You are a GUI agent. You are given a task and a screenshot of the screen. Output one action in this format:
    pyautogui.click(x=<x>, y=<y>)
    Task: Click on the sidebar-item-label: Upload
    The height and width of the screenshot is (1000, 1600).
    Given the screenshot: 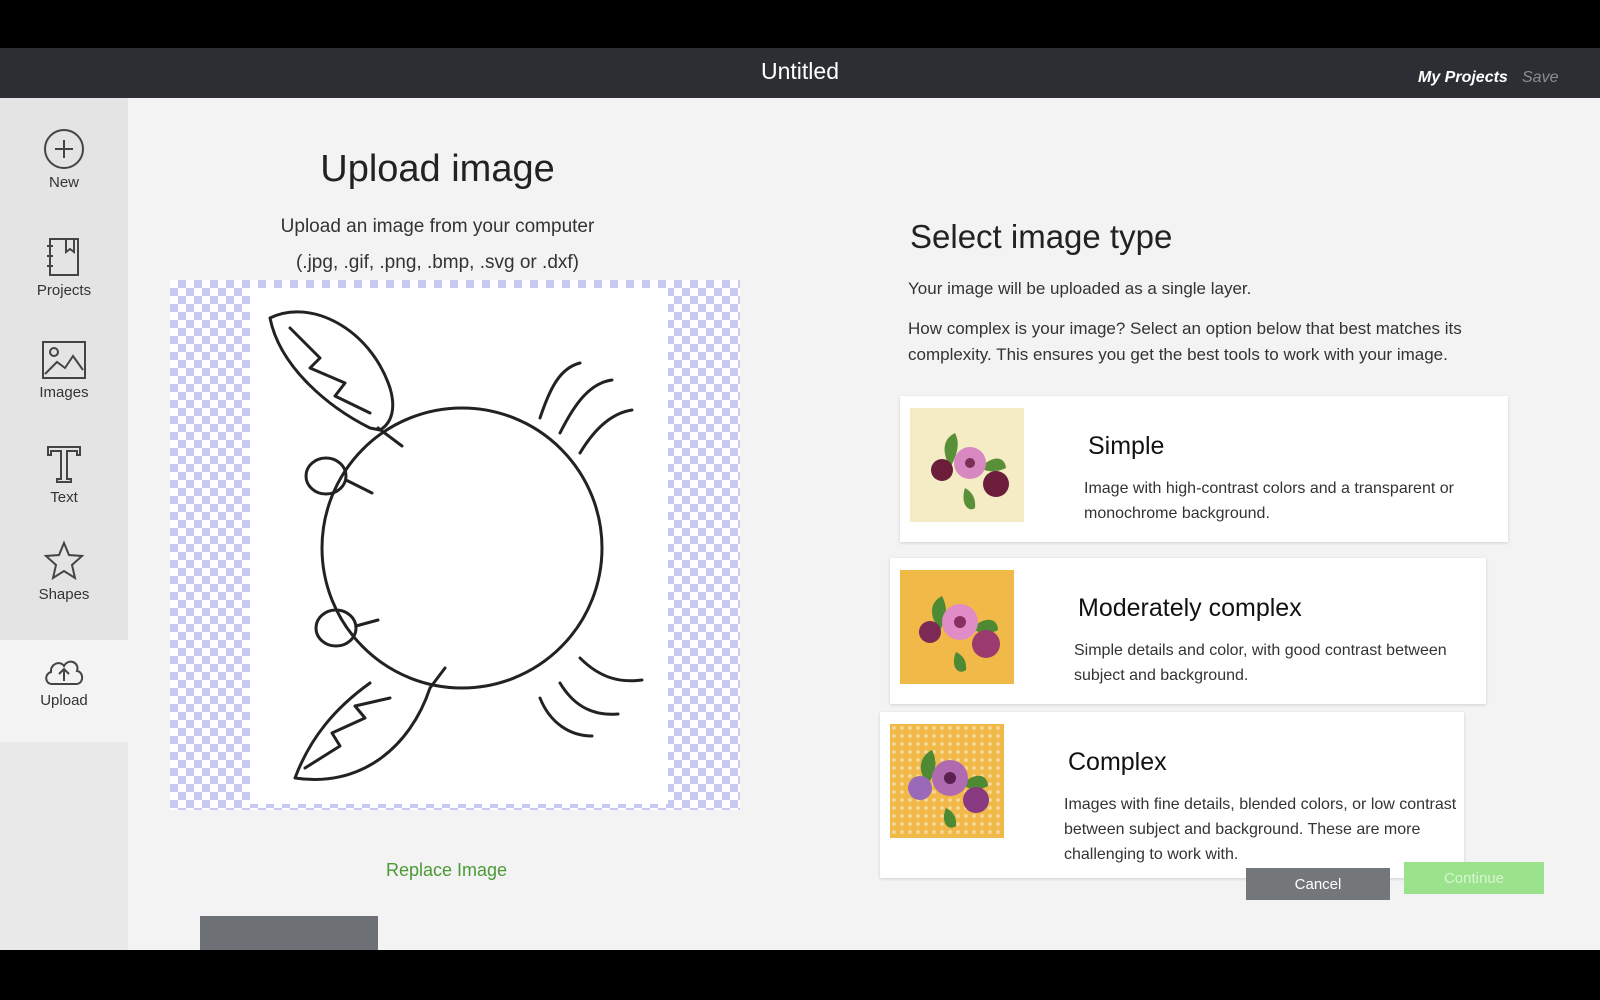 What is the action you would take?
    pyautogui.click(x=64, y=700)
    